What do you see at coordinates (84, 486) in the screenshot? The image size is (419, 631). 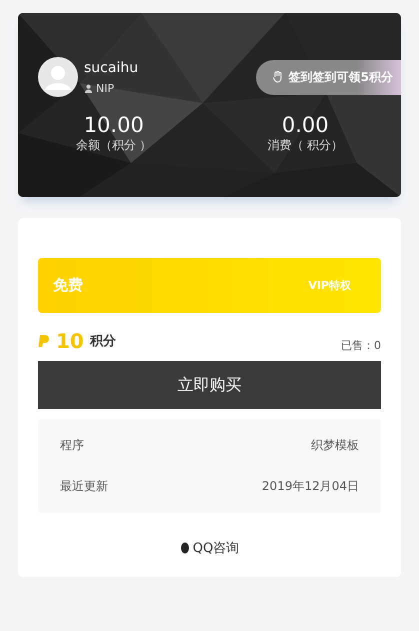 I see `info-label: 最近更新` at bounding box center [84, 486].